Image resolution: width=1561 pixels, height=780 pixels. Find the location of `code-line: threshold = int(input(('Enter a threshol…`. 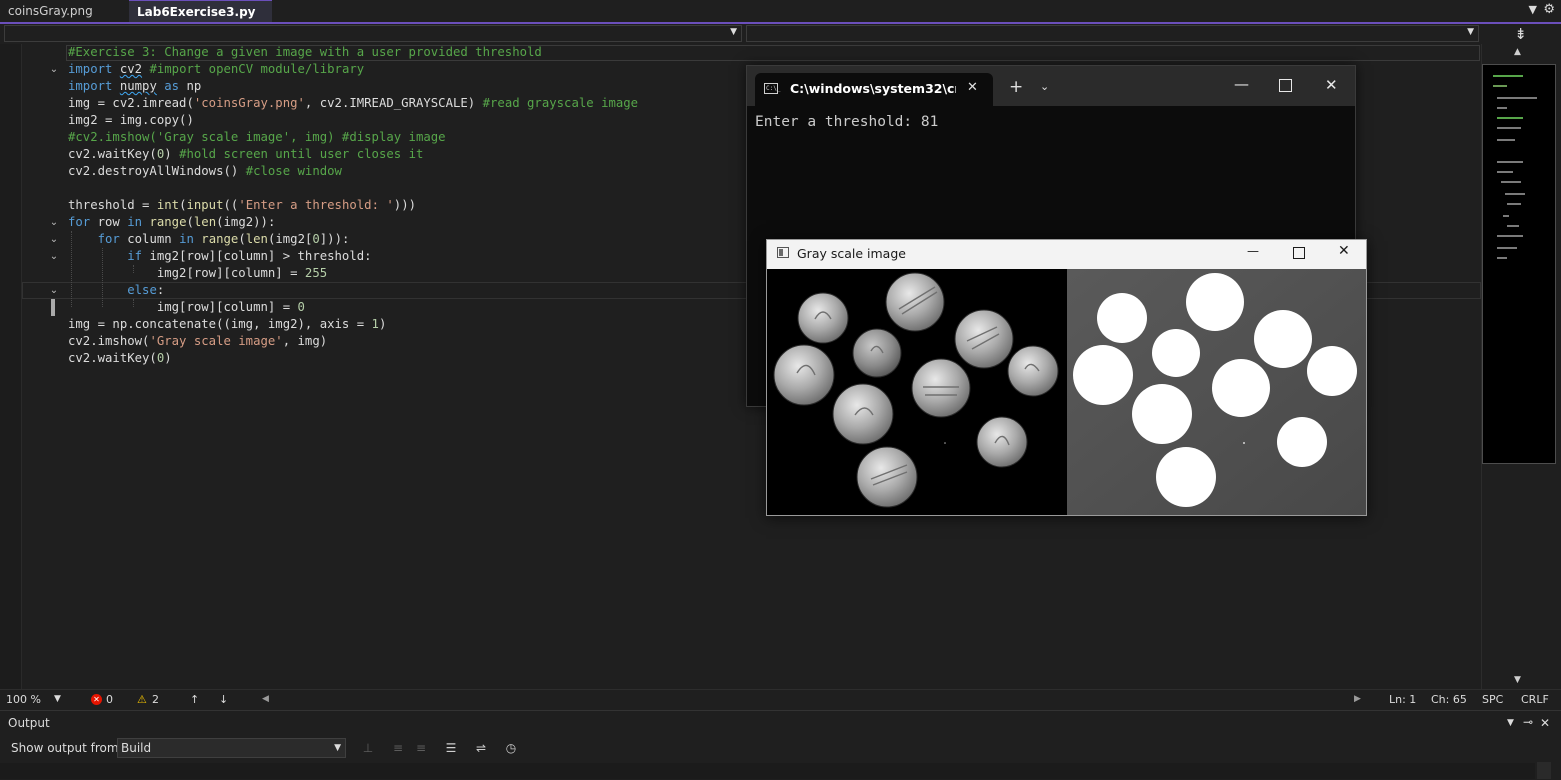

code-line: threshold = int(input(('Enter a threshol… is located at coordinates (242, 205).